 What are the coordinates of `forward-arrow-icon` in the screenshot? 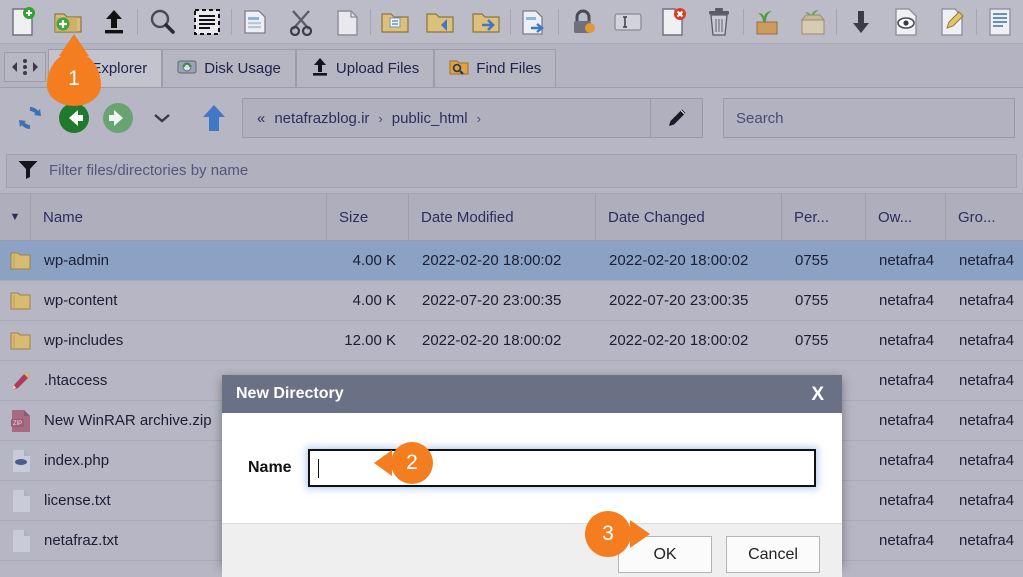 It's located at (118, 118).